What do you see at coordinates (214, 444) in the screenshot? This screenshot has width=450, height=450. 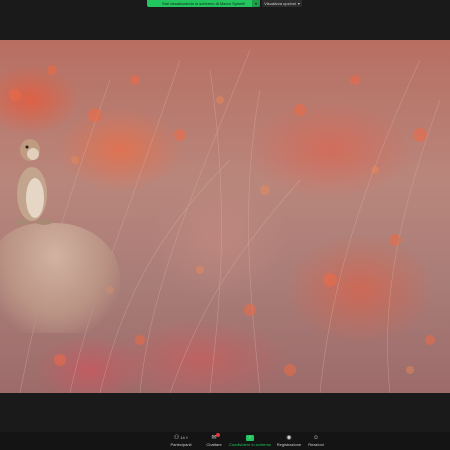 I see `chat-label: Chattare` at bounding box center [214, 444].